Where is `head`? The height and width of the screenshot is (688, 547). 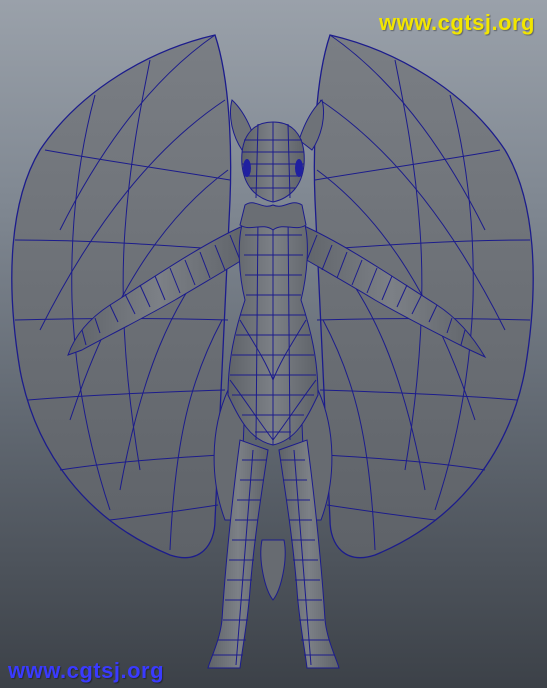
head is located at coordinates (277, 151).